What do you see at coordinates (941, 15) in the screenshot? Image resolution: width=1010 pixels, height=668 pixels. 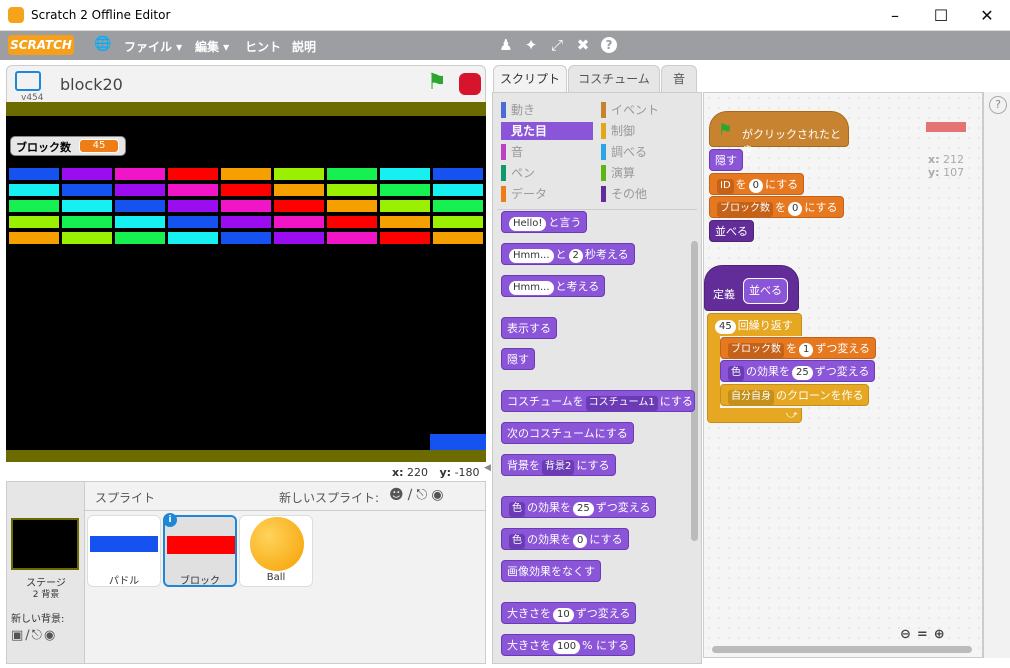 I see `maximize-button: ☐` at bounding box center [941, 15].